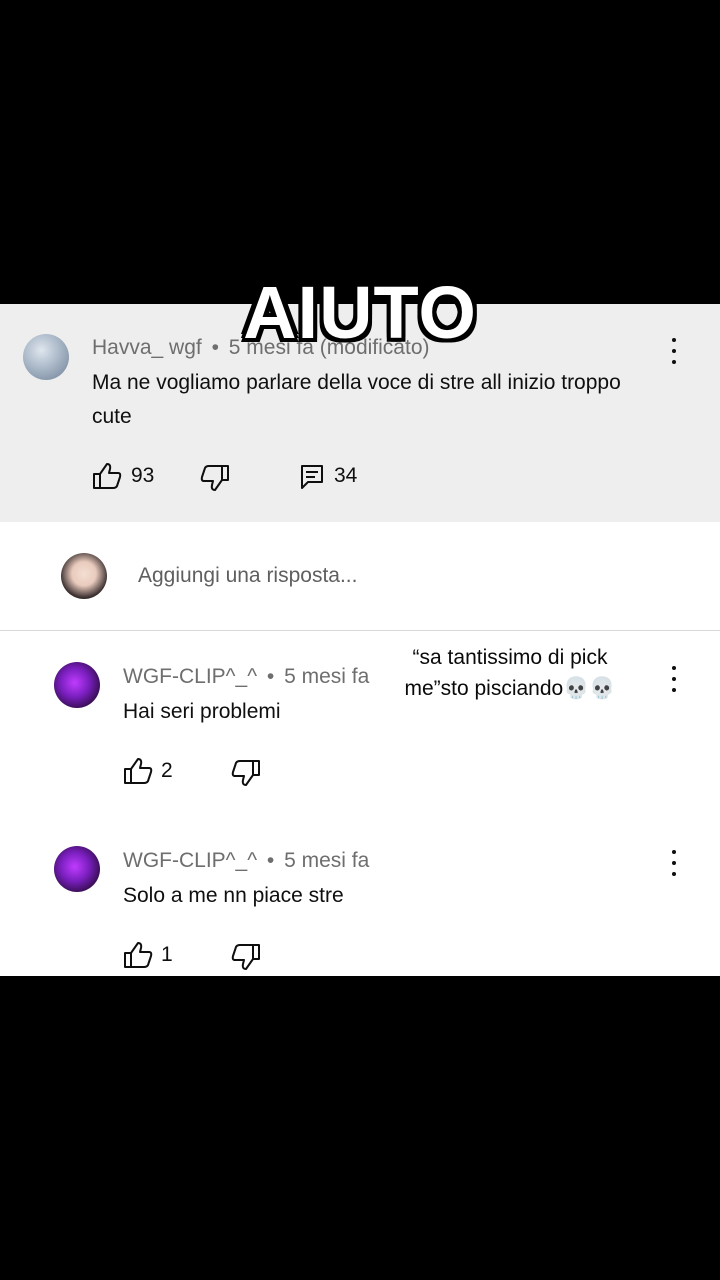  What do you see at coordinates (312, 477) in the screenshot?
I see `reply-icon` at bounding box center [312, 477].